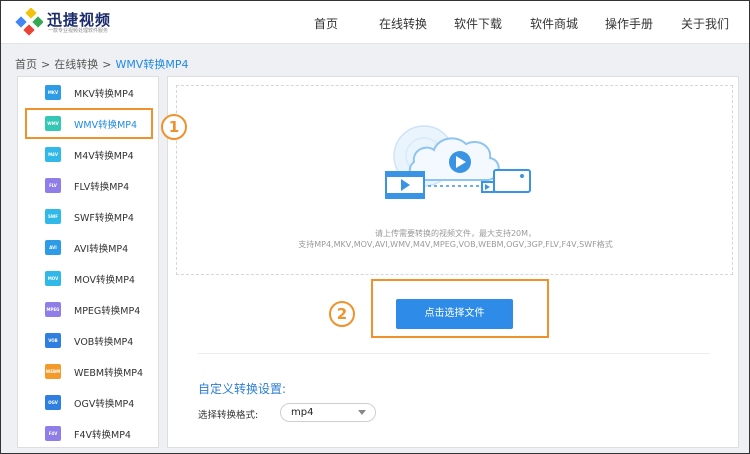  I want to click on chevron-down-icon, so click(362, 412).